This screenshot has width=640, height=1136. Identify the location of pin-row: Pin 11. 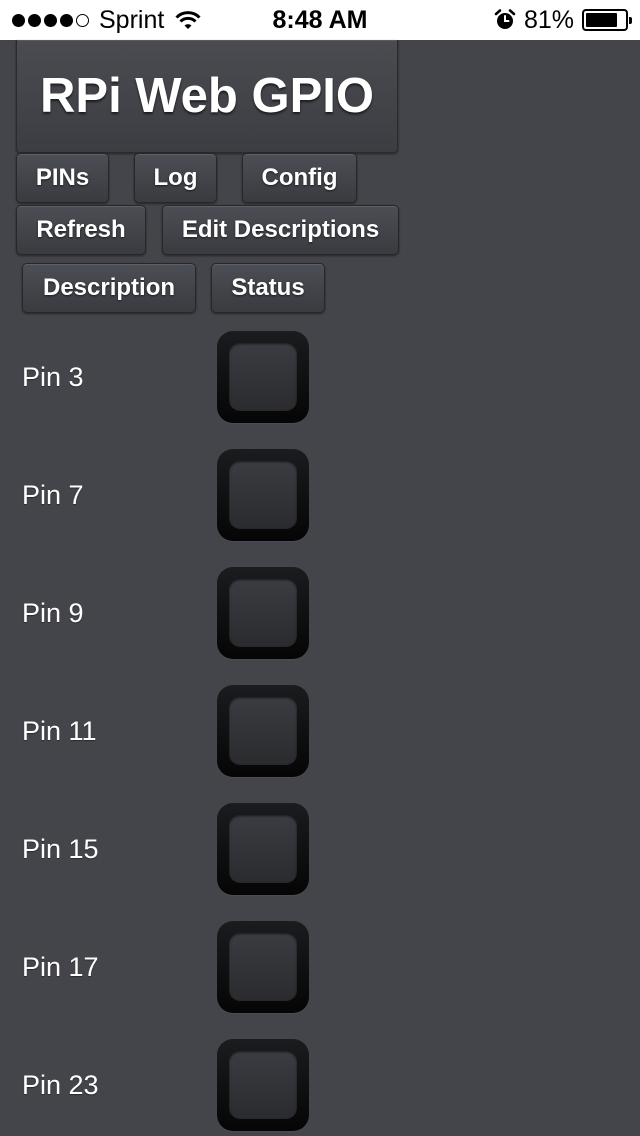
(320, 731).